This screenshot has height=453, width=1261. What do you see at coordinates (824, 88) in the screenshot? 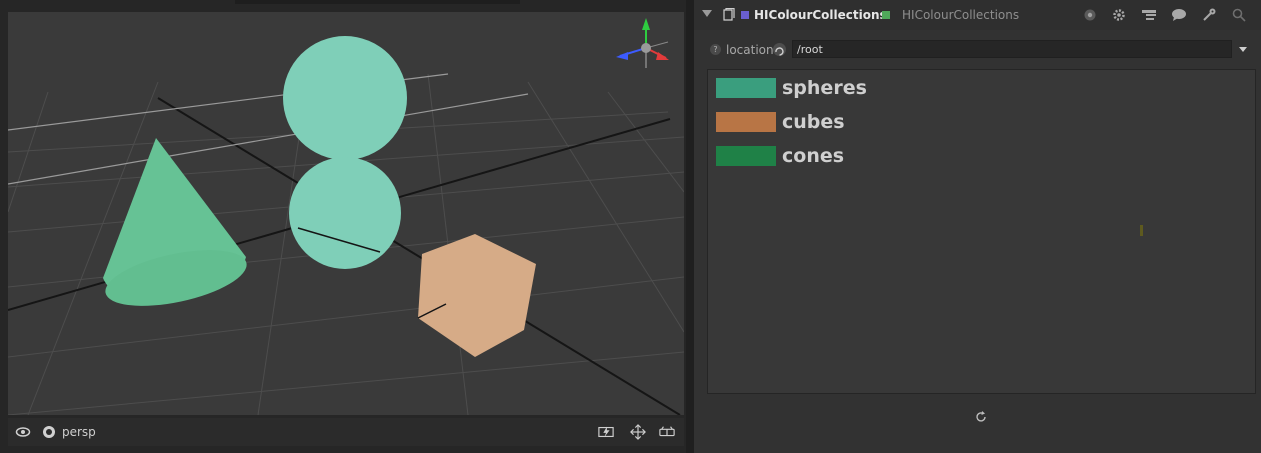
I see `collection-name: spheres` at bounding box center [824, 88].